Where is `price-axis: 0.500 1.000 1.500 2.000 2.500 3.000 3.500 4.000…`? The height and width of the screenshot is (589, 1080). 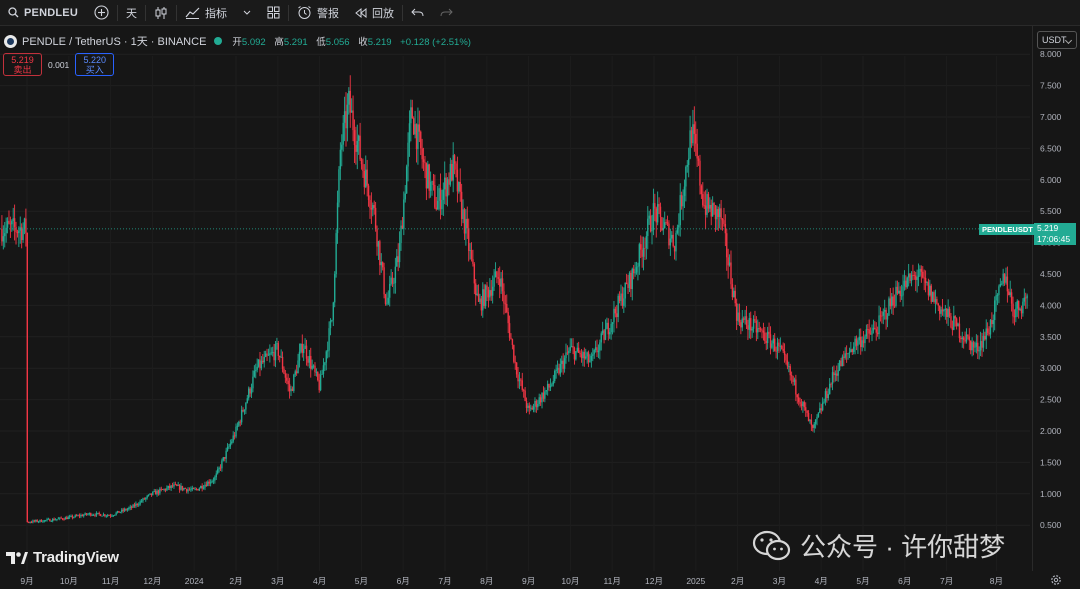 price-axis: 0.500 1.000 1.500 2.000 2.500 3.000 3.500 4.000… is located at coordinates (1051, 289).